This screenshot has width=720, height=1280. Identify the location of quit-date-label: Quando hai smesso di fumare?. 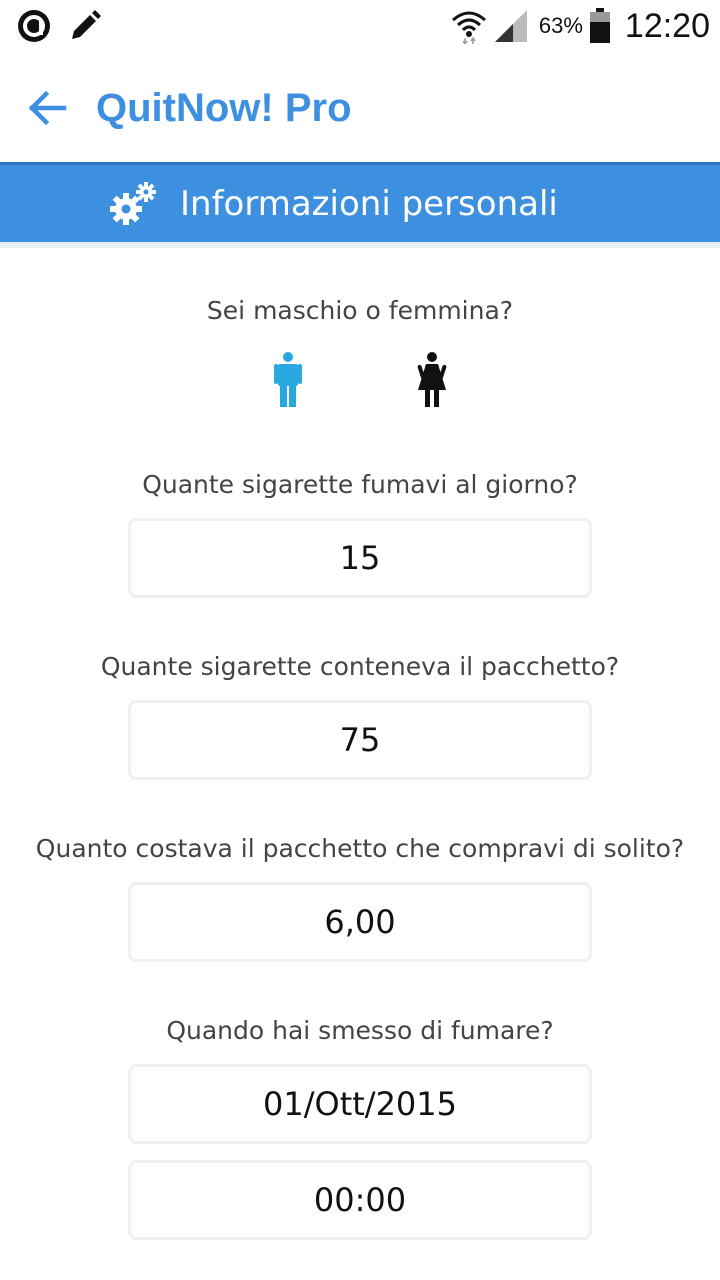
(360, 1030).